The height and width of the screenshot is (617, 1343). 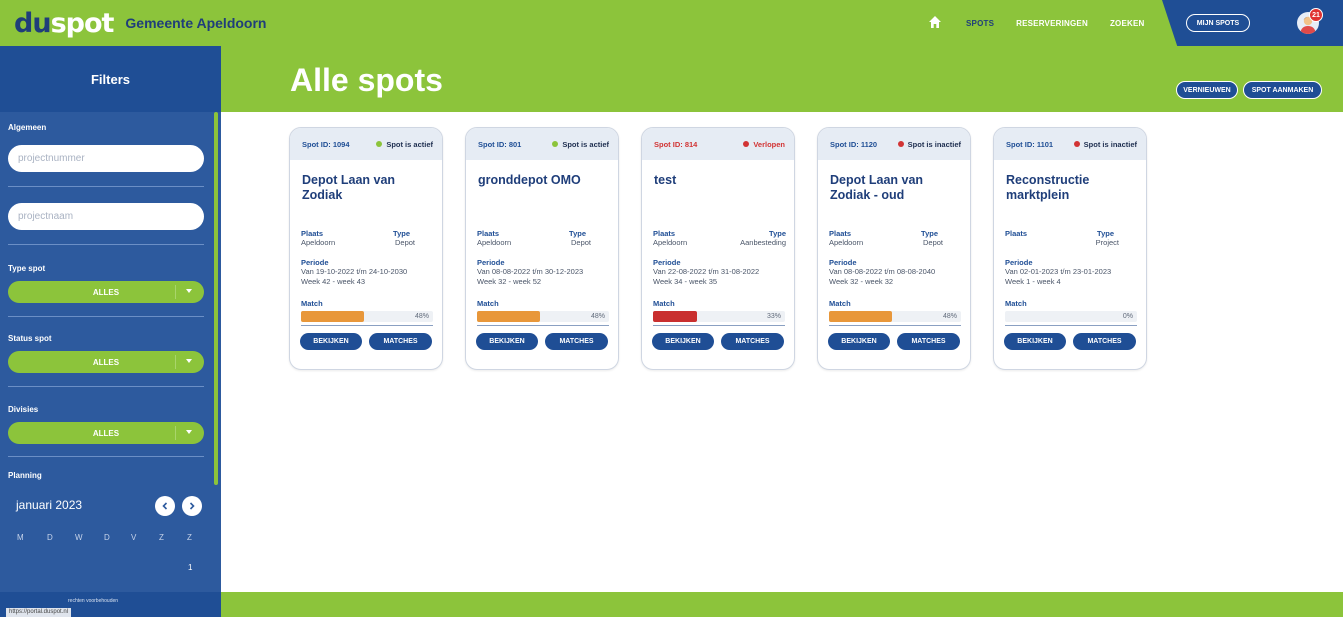 I want to click on spot-title: Reconstructie marktplein, so click(x=1048, y=187).